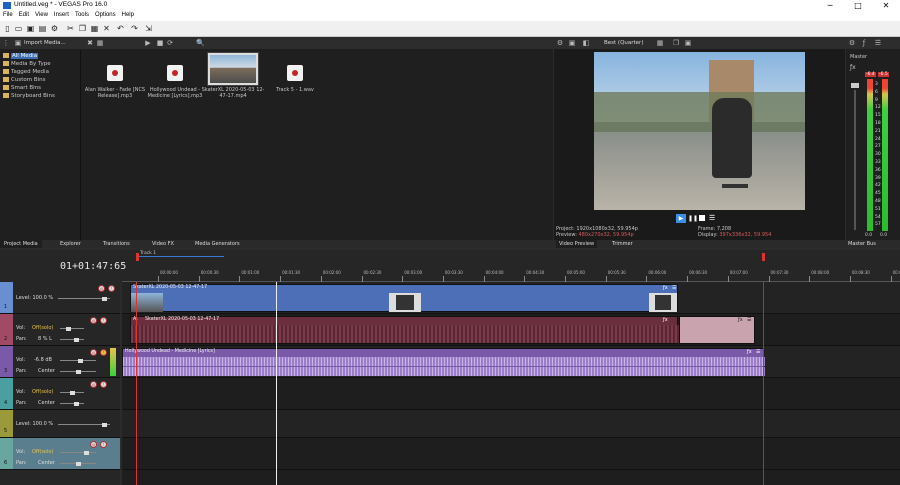 The image size is (900, 485). I want to click on new-icon: ▯, so click(7, 28).